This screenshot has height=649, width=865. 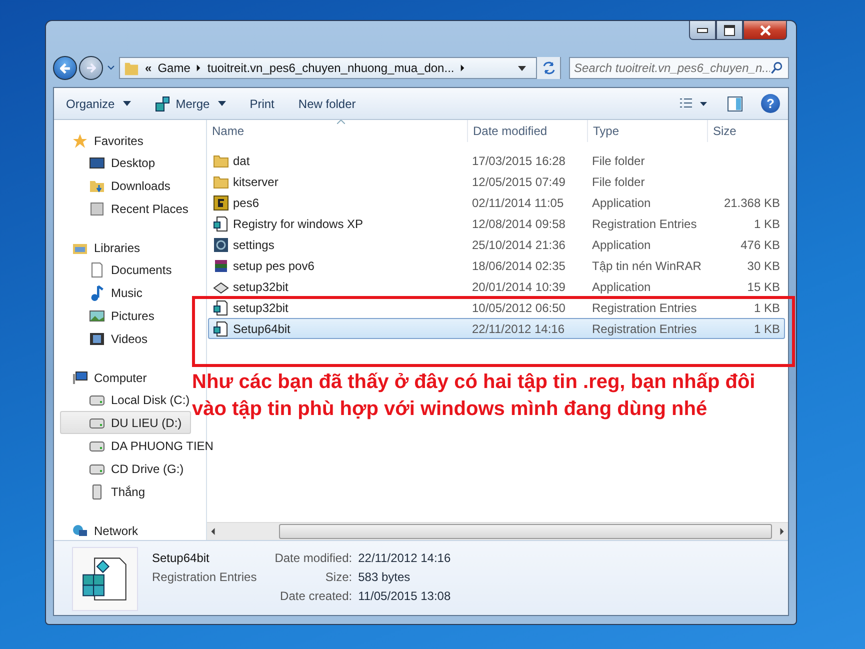 What do you see at coordinates (782, 531) in the screenshot?
I see `scroll-right-arrow-icon` at bounding box center [782, 531].